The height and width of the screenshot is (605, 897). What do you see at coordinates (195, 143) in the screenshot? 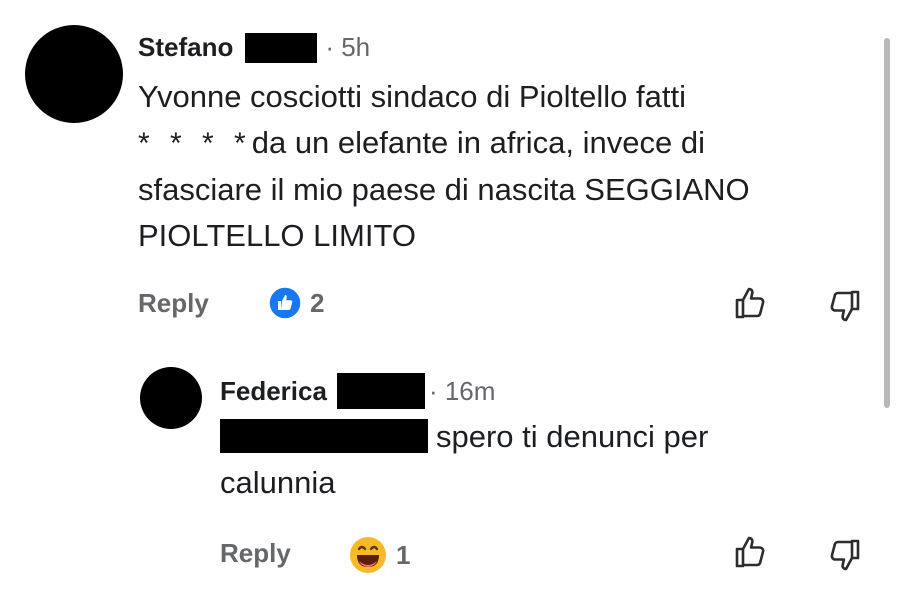
I see `censored-text: * * * *` at bounding box center [195, 143].